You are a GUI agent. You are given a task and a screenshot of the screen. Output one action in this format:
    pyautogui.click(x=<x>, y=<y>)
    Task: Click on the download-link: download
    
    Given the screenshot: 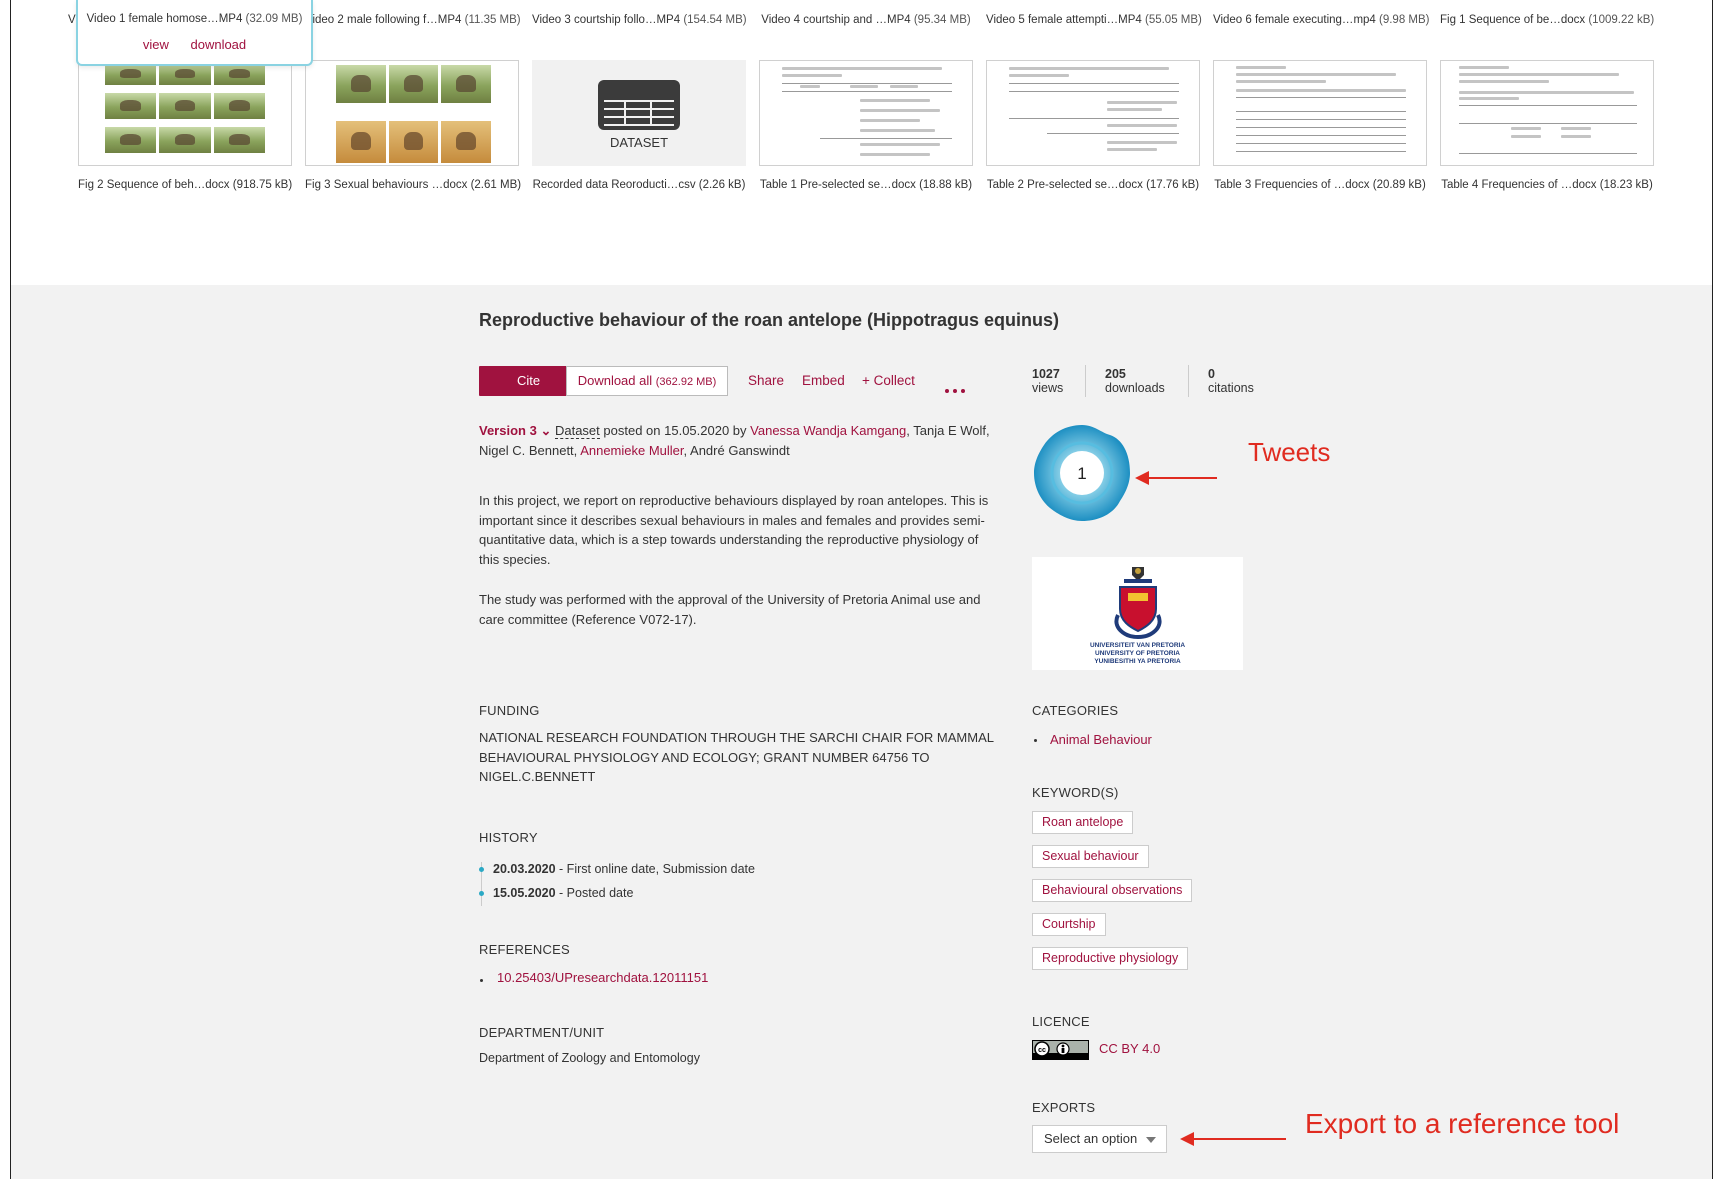 What is the action you would take?
    pyautogui.click(x=218, y=44)
    